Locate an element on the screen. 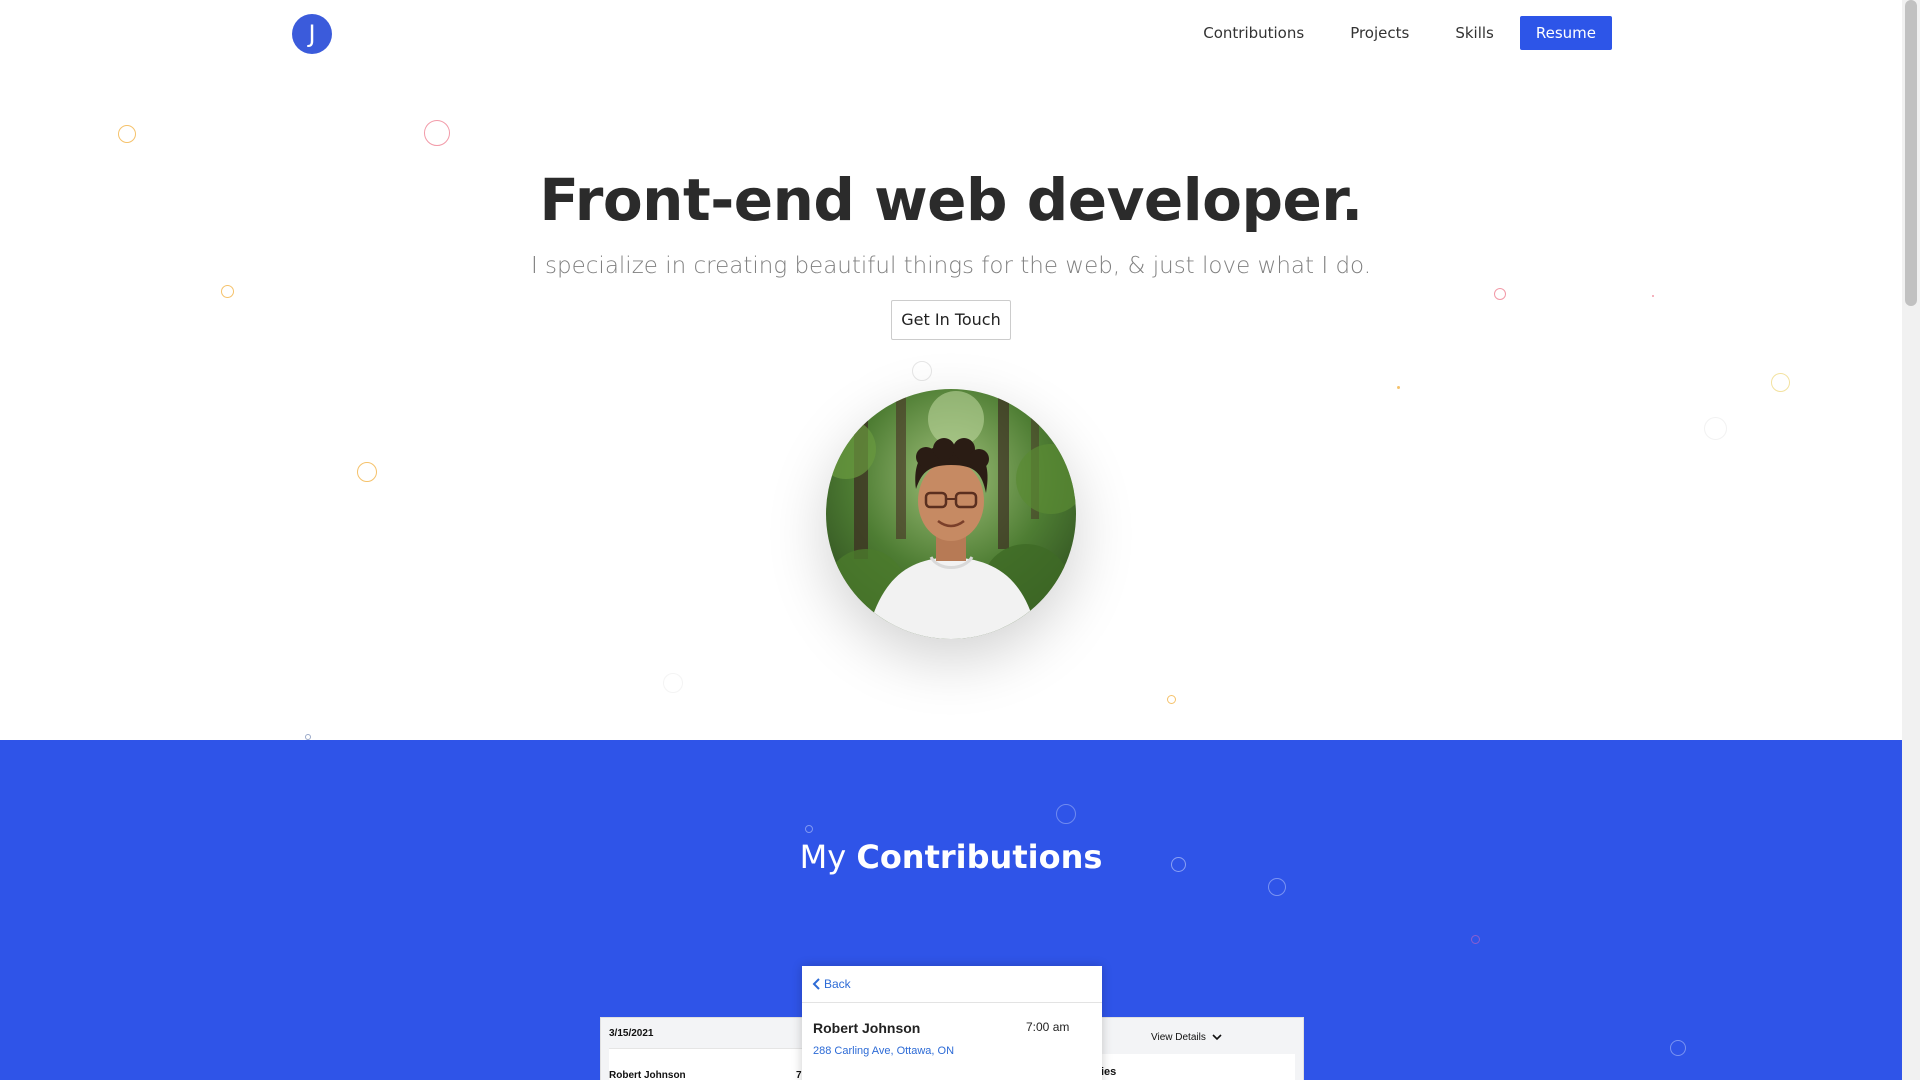  profile-photo-illustration is located at coordinates (951, 514).